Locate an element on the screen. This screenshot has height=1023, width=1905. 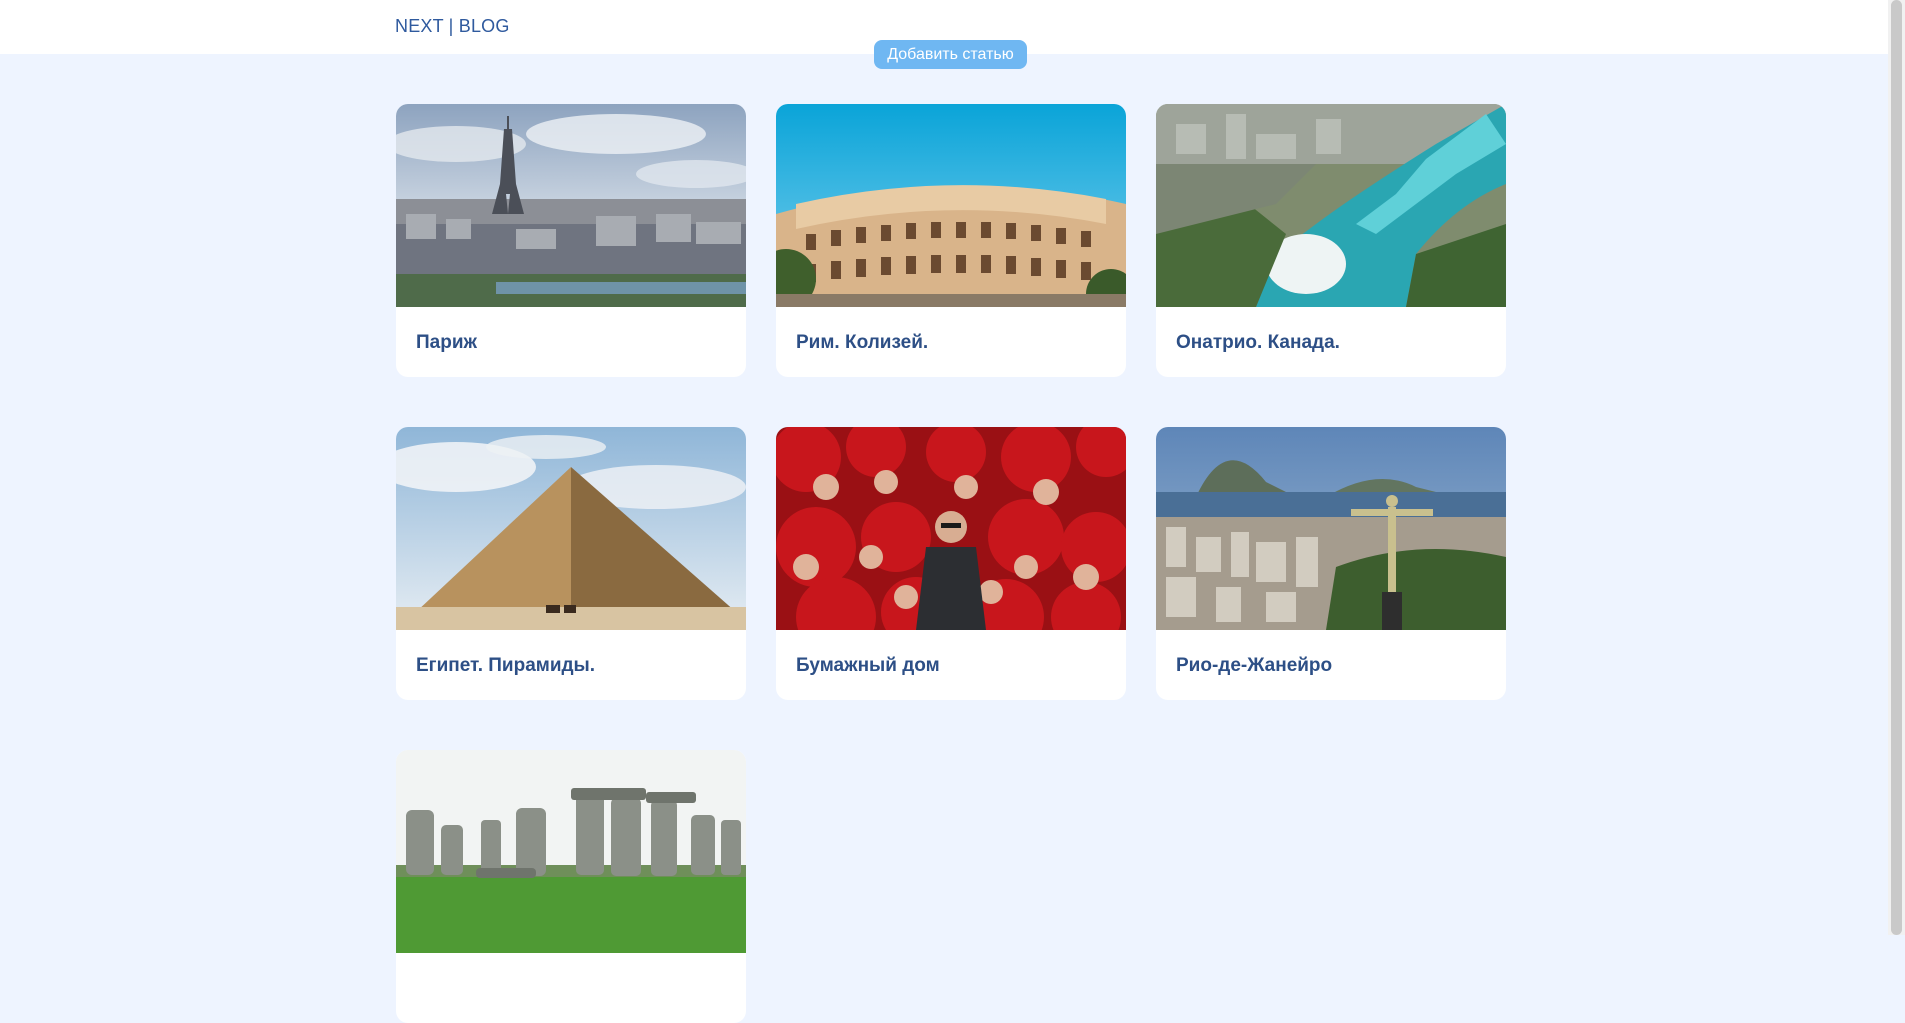
article-card-rome: Рим. Колизей. is located at coordinates (951, 240).